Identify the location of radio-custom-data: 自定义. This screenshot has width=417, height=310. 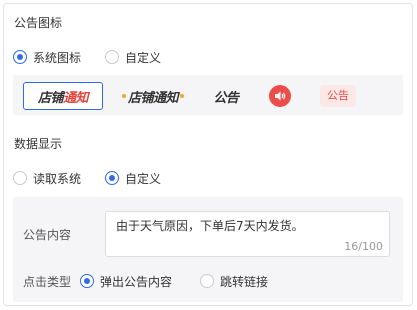
(133, 178).